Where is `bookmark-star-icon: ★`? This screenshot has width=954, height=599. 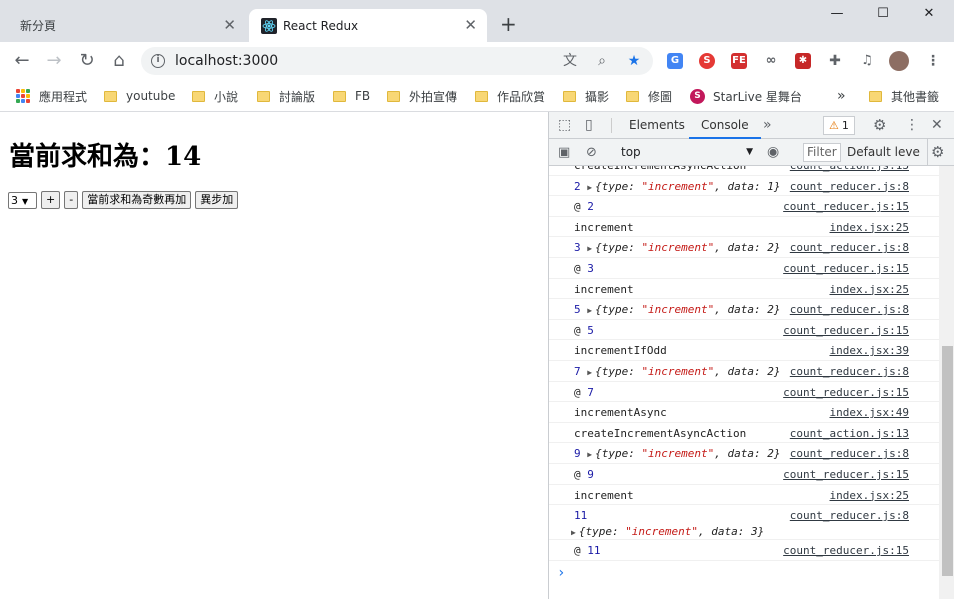
bookmark-star-icon: ★ is located at coordinates (634, 61).